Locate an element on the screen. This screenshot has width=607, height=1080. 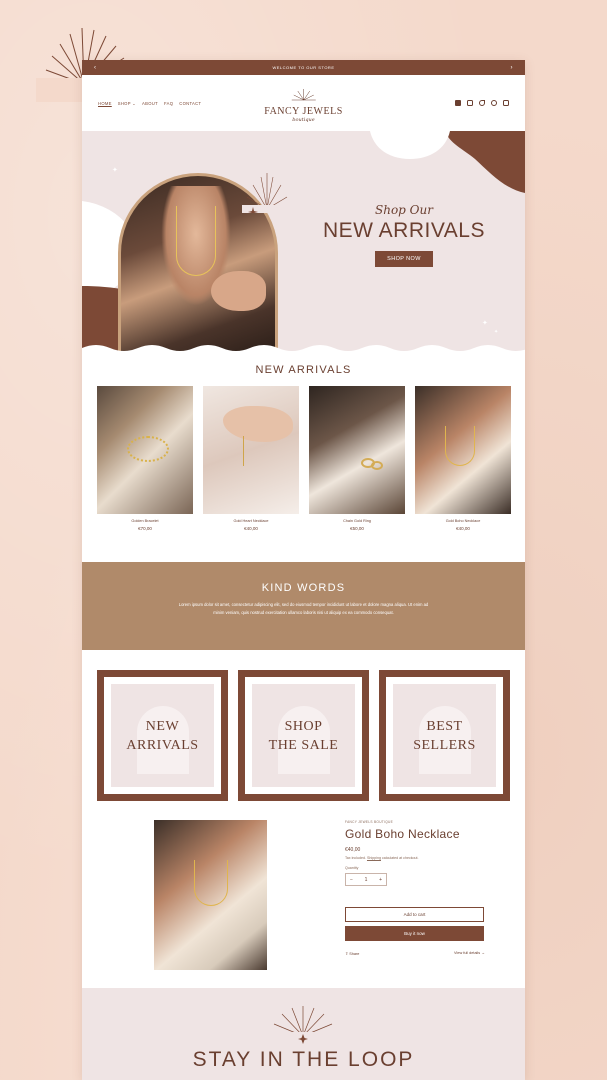
product-price: €50,00 is located at coordinates (357, 528).